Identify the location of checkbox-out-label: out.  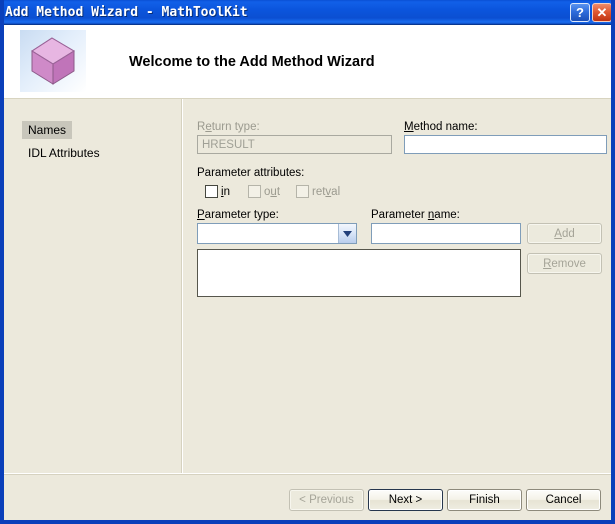
(272, 191).